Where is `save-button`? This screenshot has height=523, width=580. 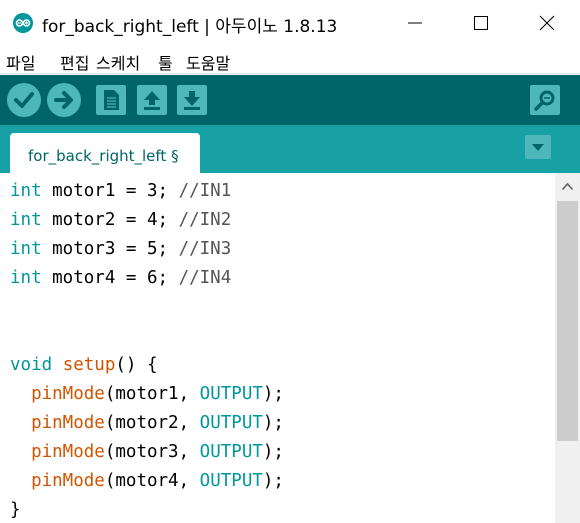 save-button is located at coordinates (192, 100).